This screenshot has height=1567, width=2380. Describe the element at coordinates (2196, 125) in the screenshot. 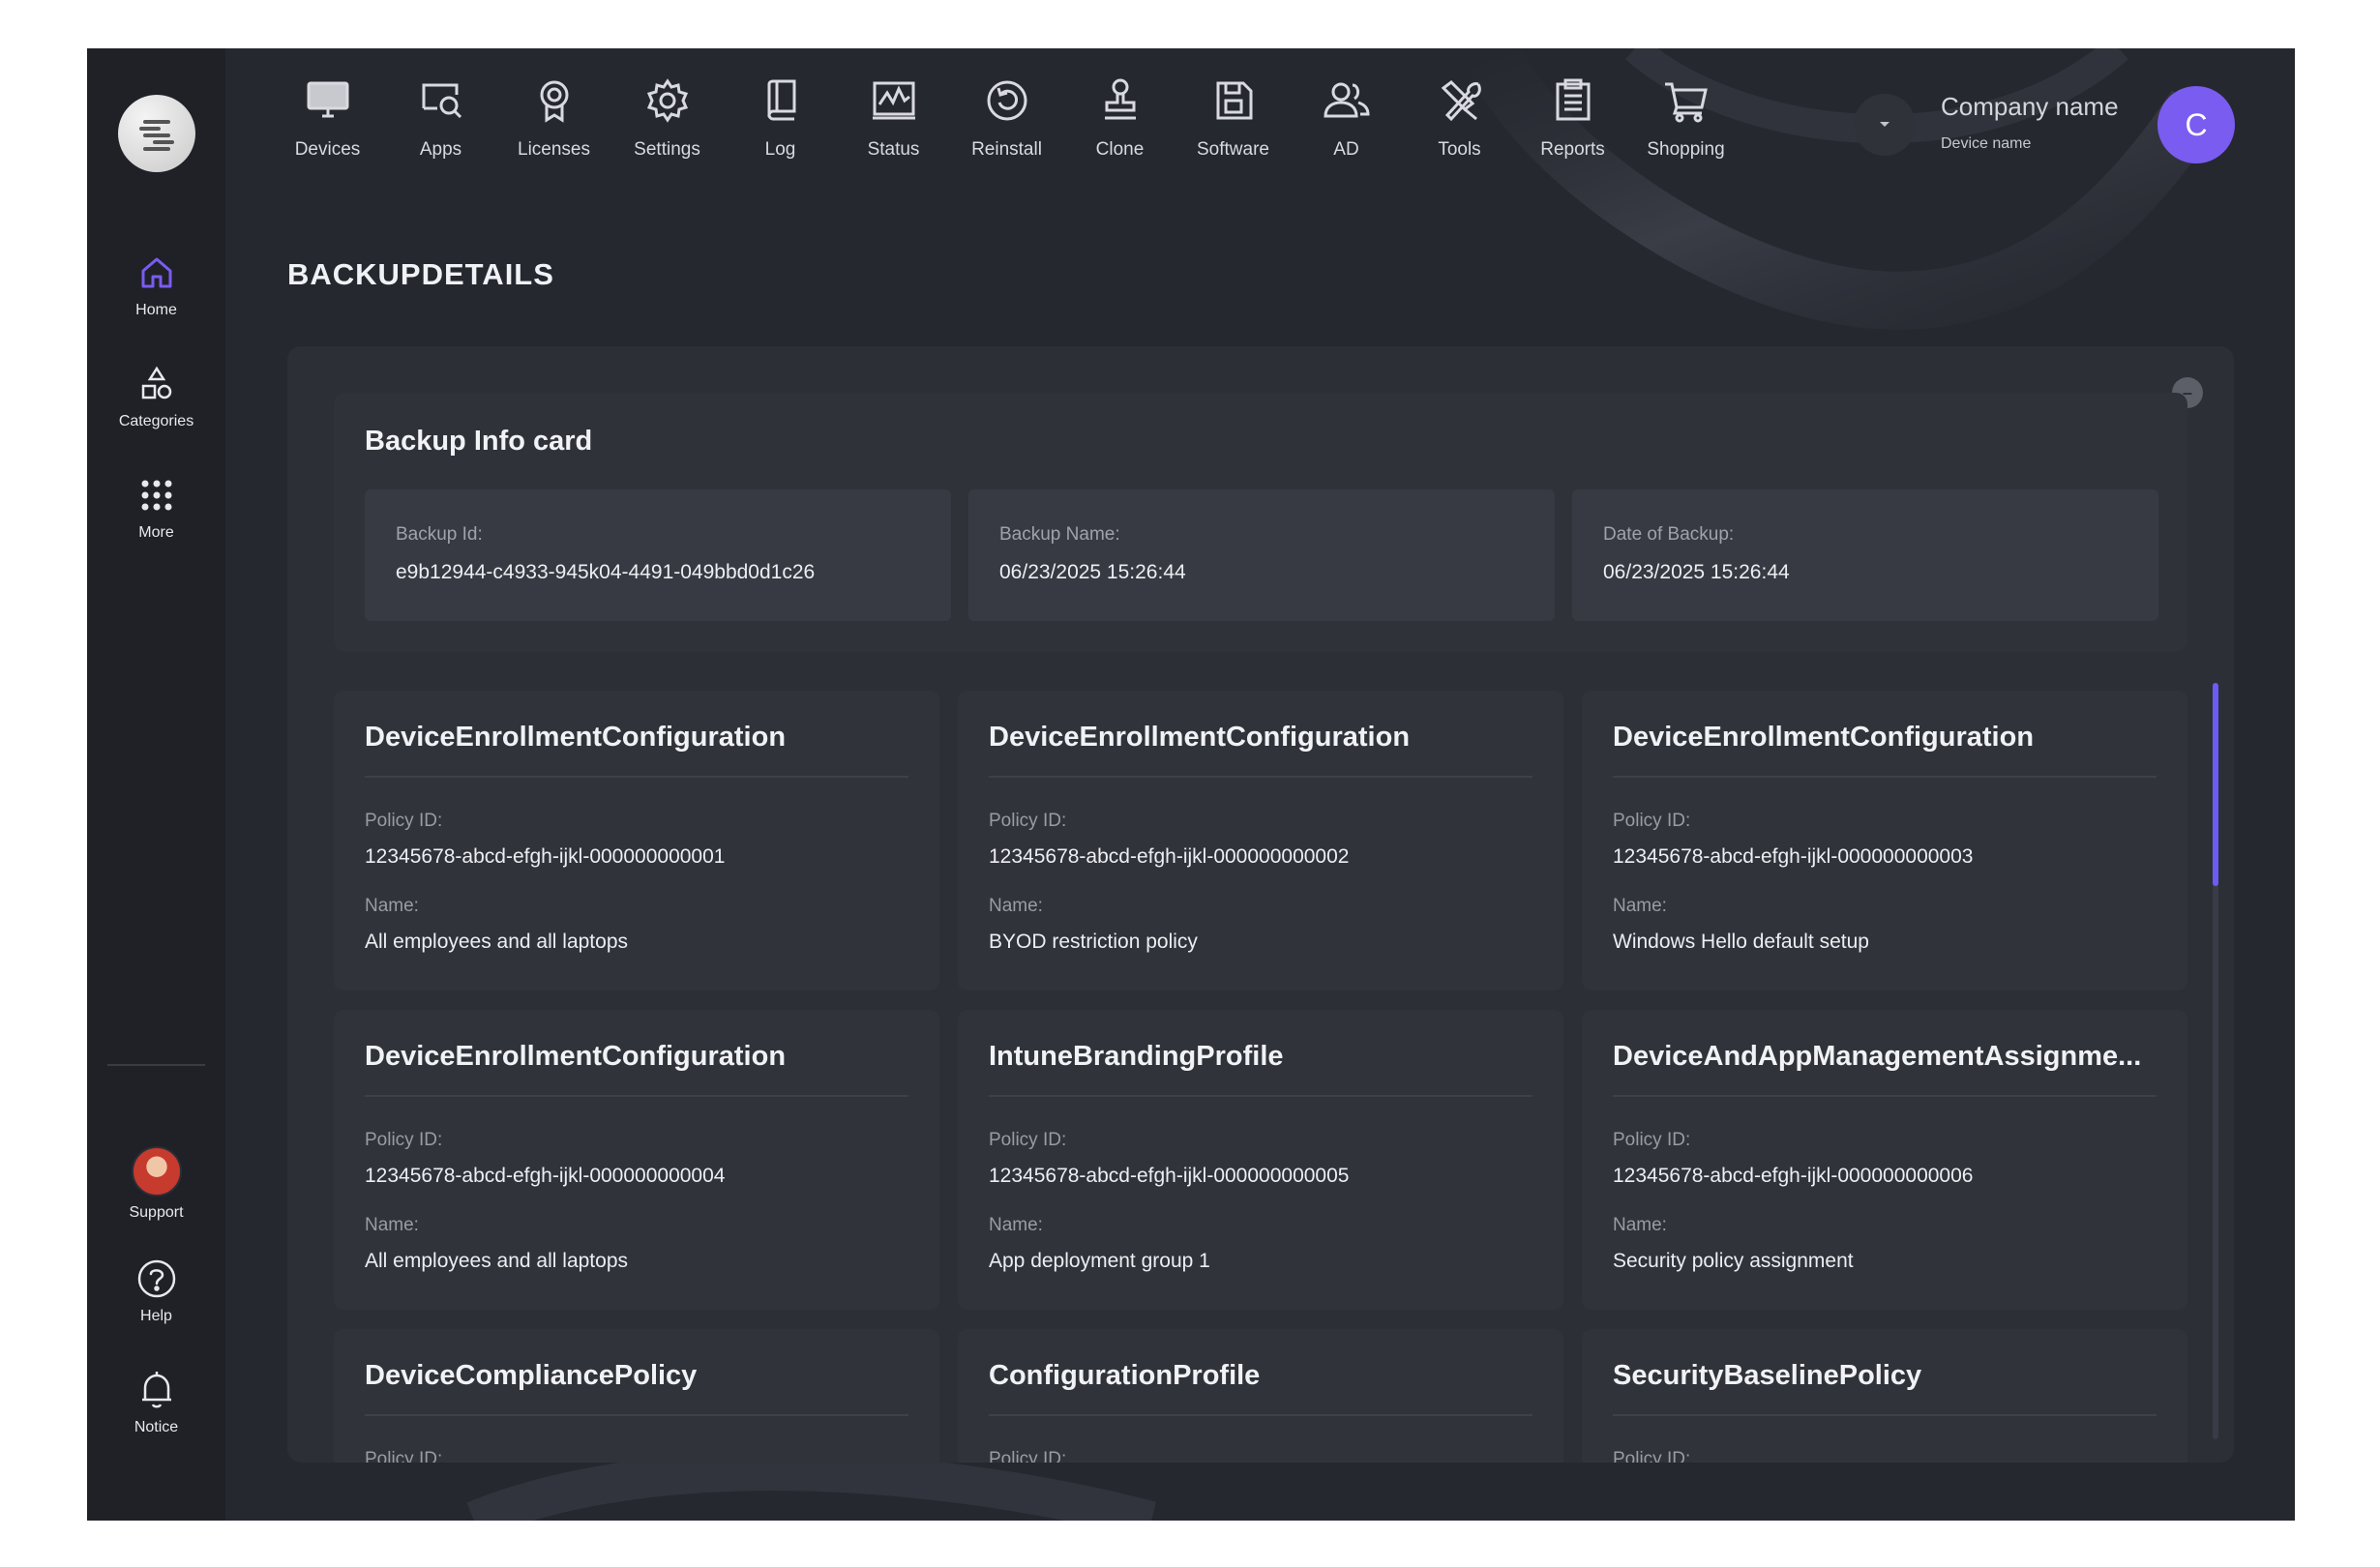

I see `user-avatar: C` at that location.